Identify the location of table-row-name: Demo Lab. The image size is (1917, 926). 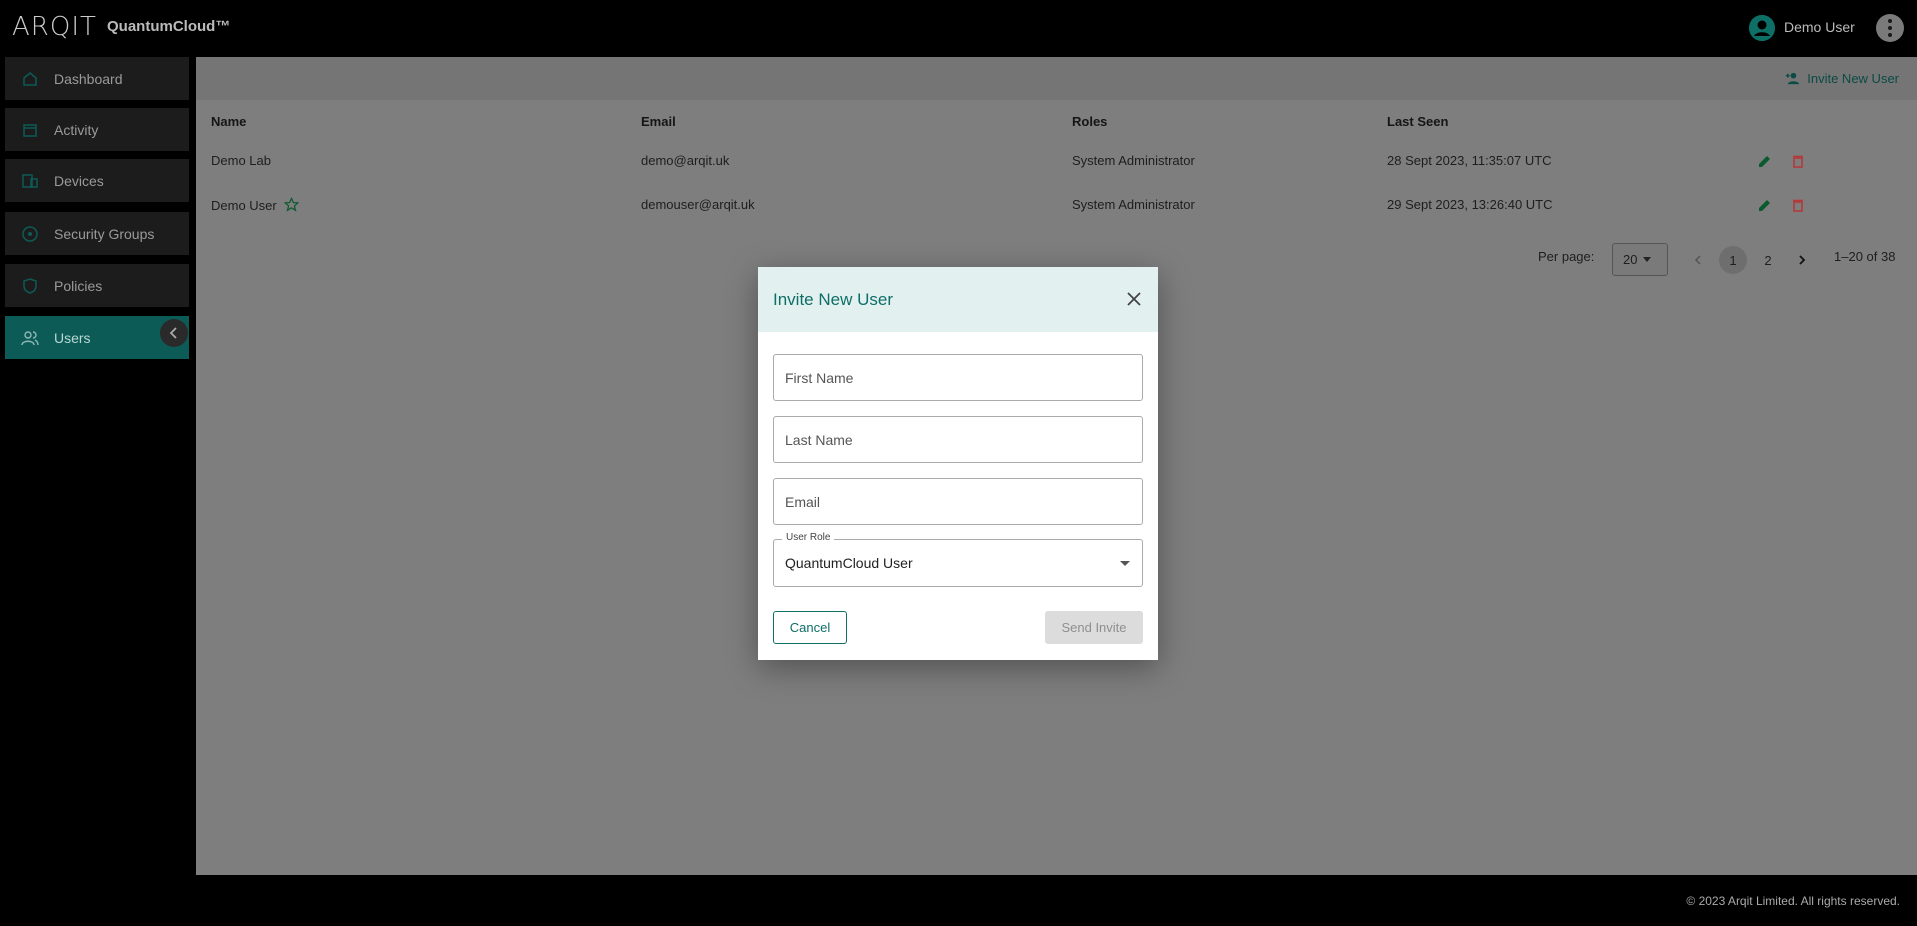
(241, 160).